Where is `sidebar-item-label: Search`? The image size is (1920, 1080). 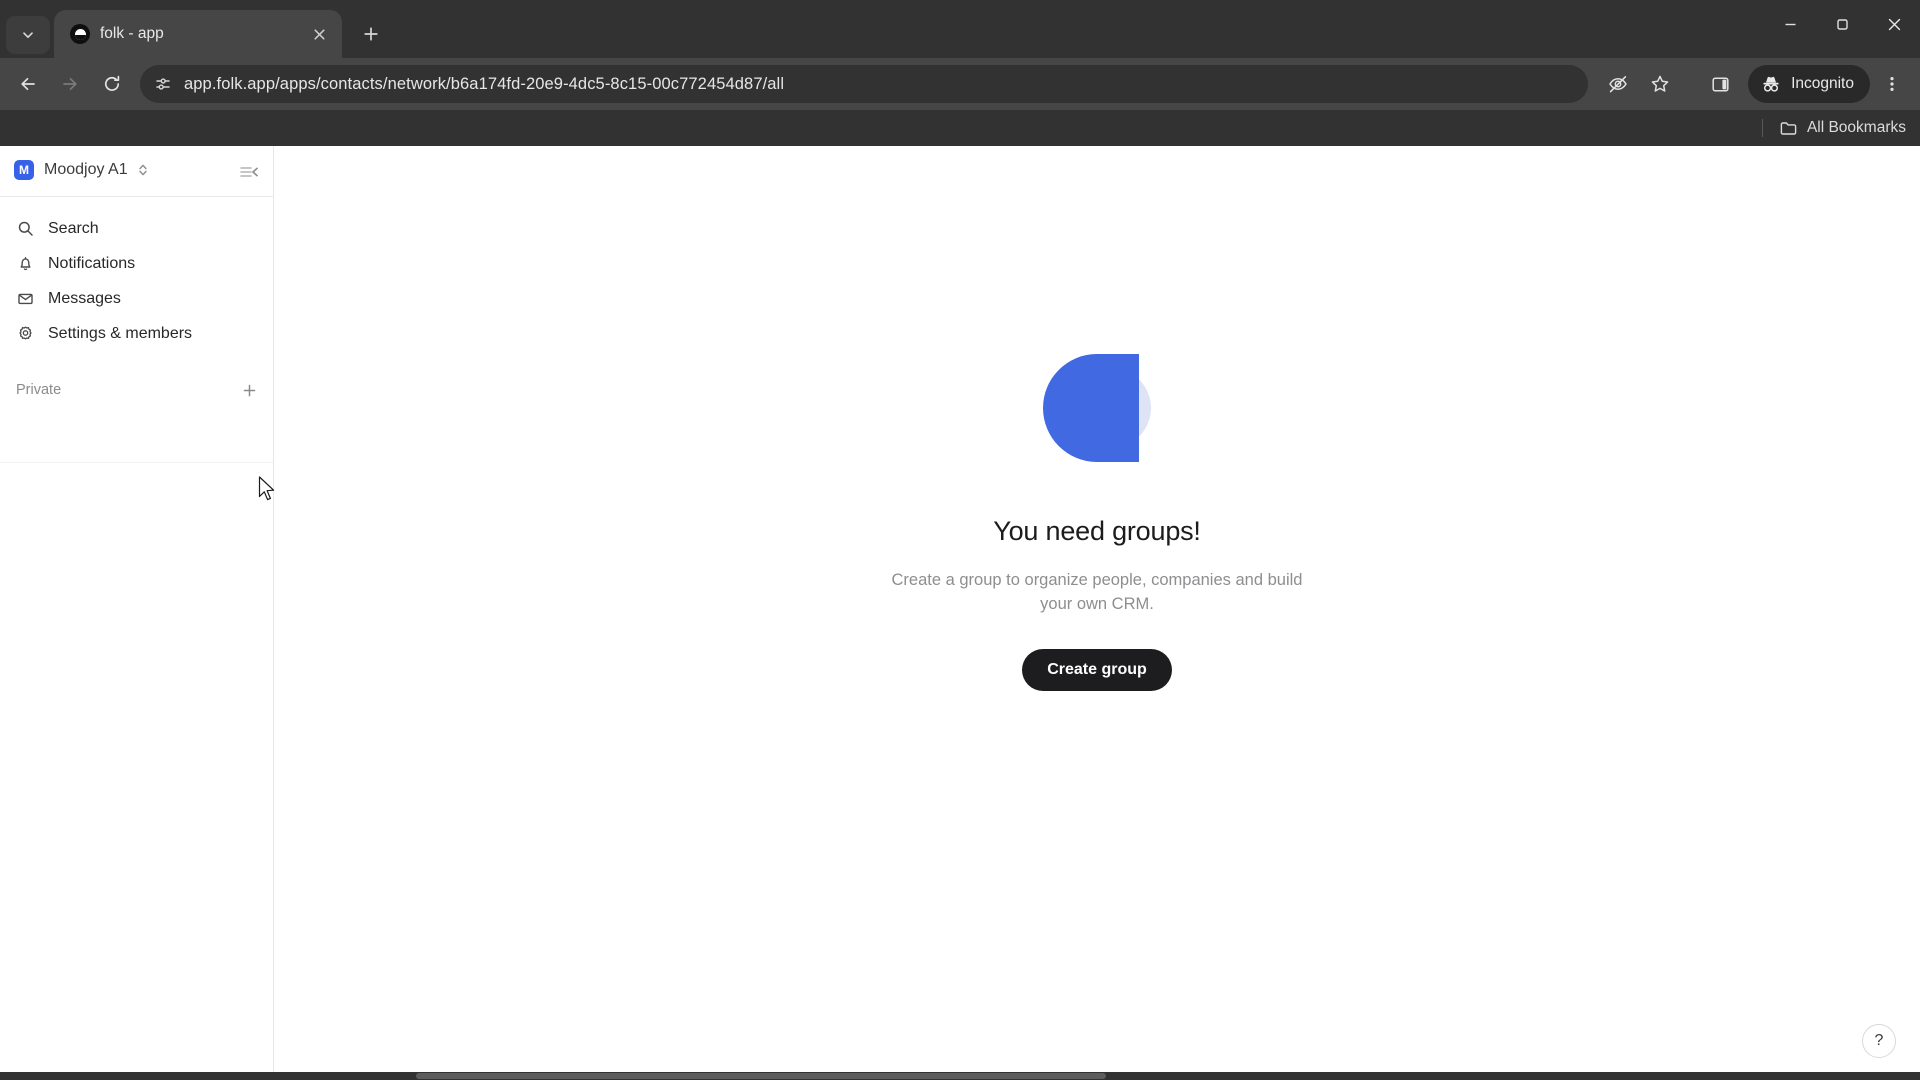
sidebar-item-label: Search is located at coordinates (73, 228).